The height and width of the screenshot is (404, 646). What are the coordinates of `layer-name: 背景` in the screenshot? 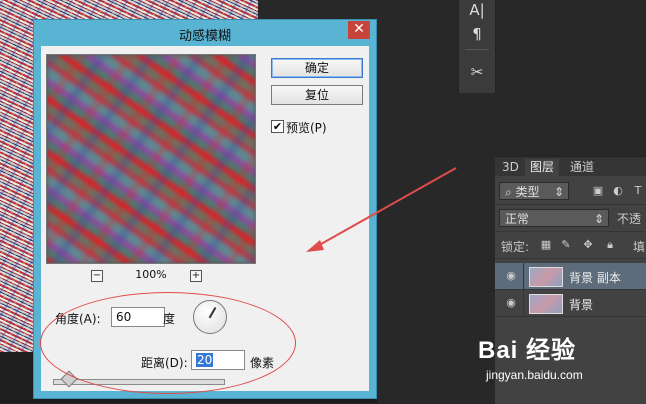 It's located at (581, 305).